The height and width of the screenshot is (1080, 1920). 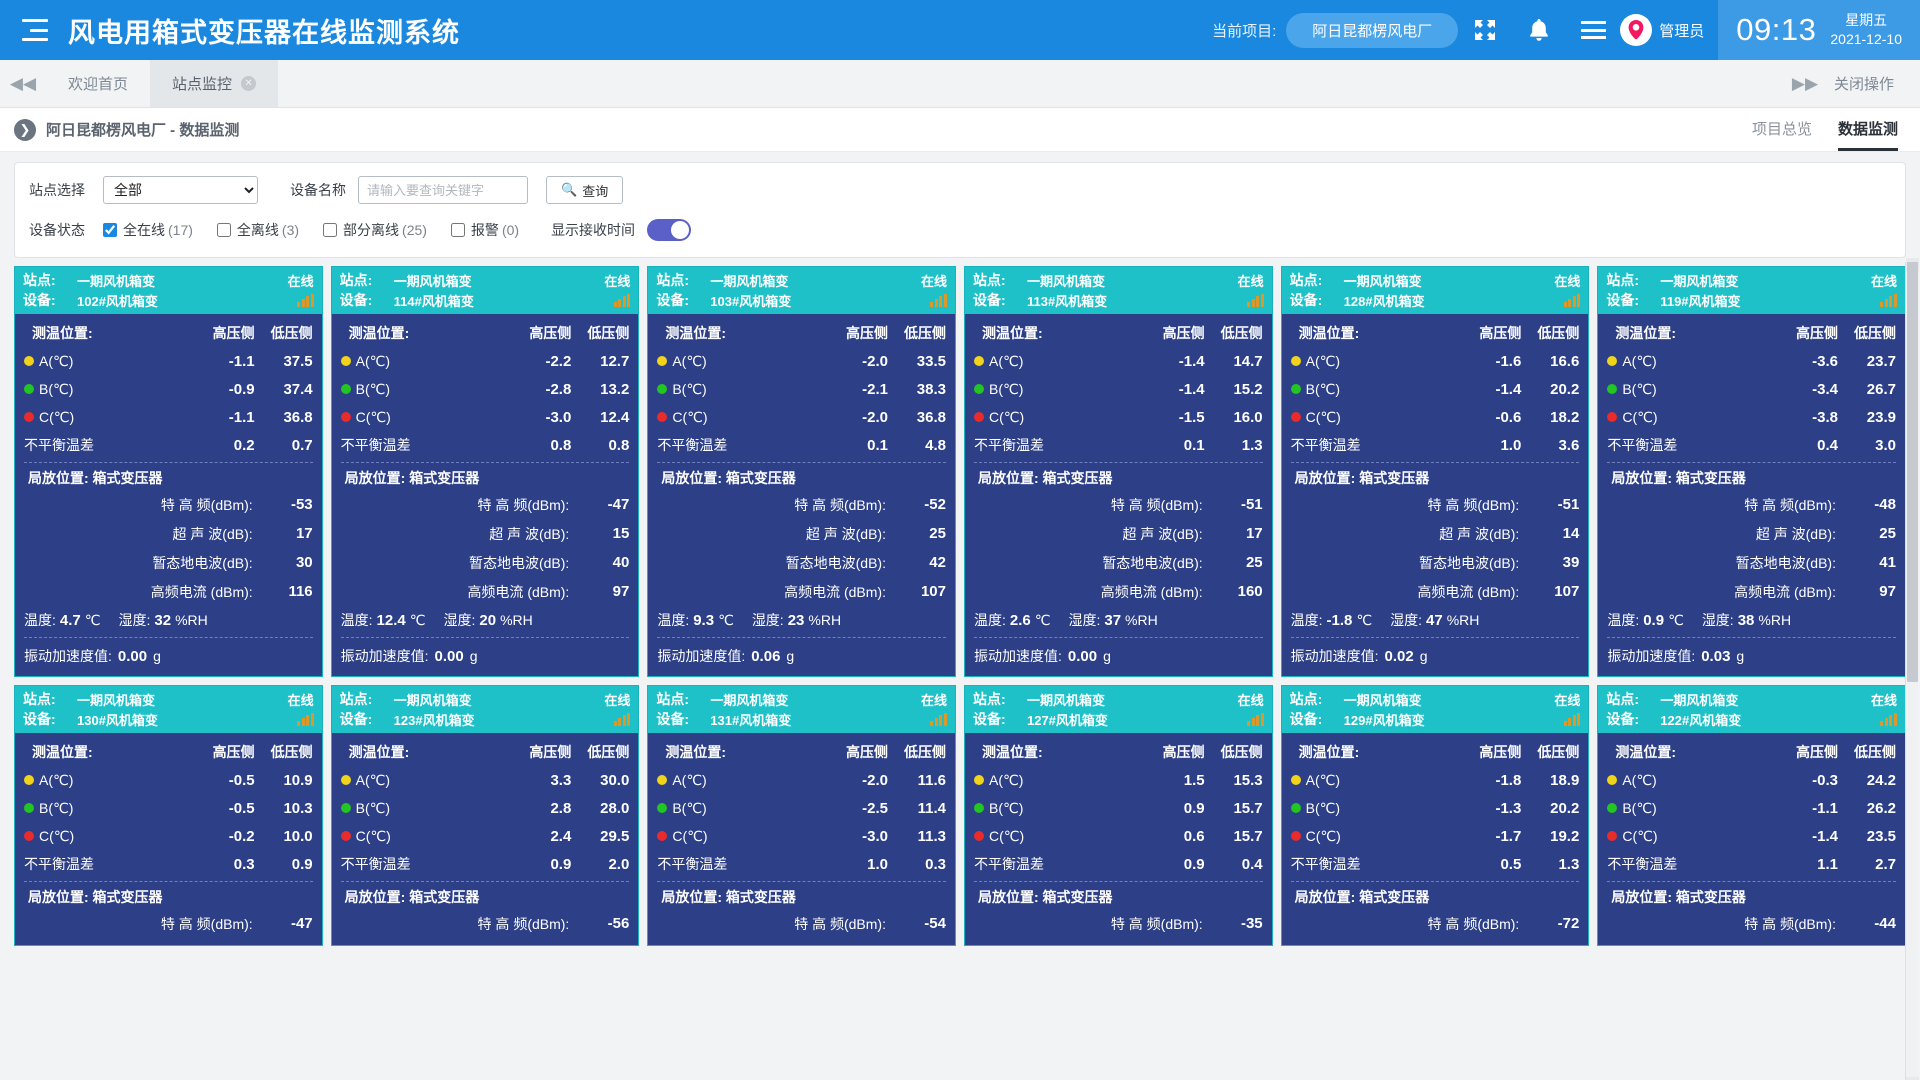 I want to click on close-operations-button: 关闭操作, so click(x=1877, y=83).